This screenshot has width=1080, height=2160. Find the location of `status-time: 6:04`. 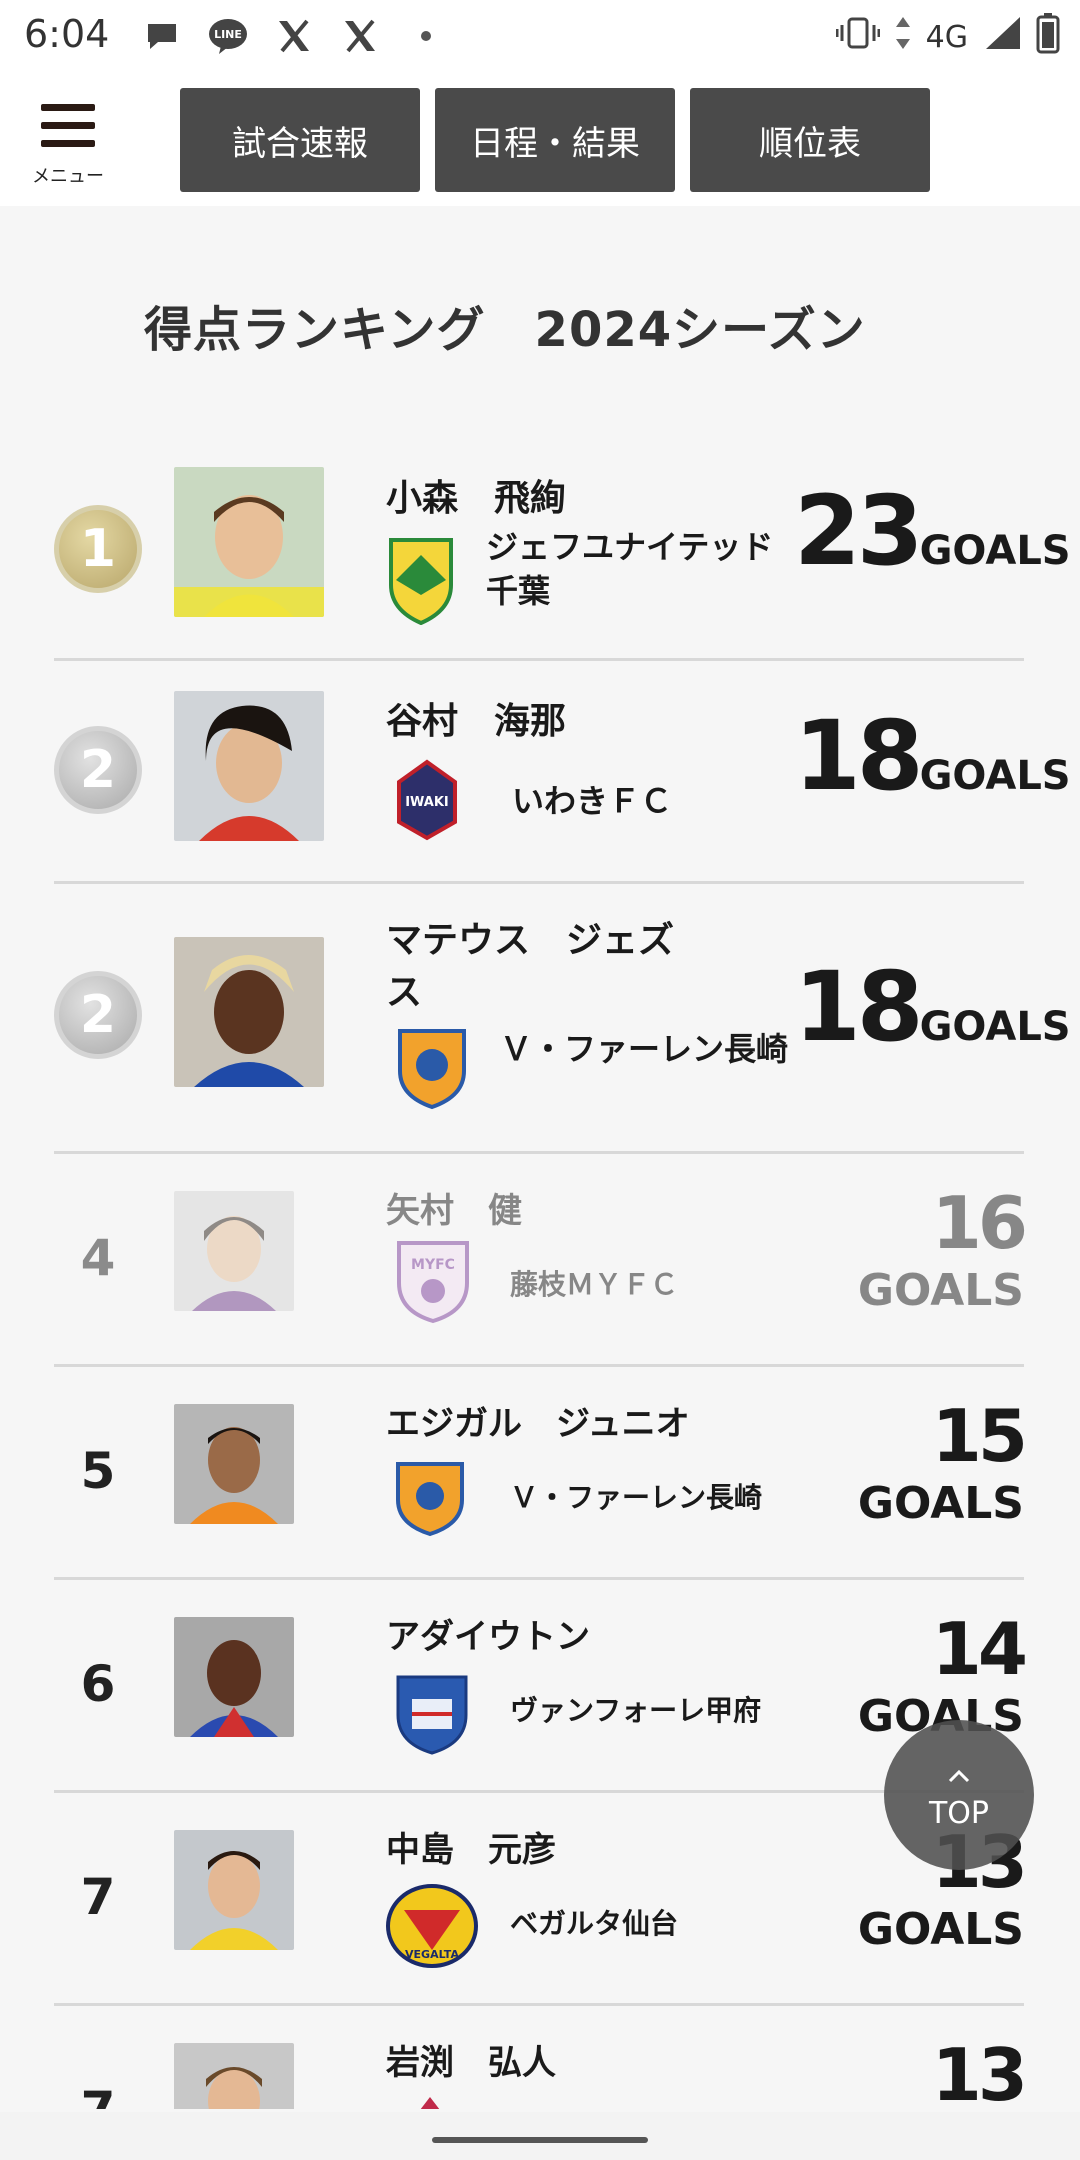

status-time: 6:04 is located at coordinates (67, 34).